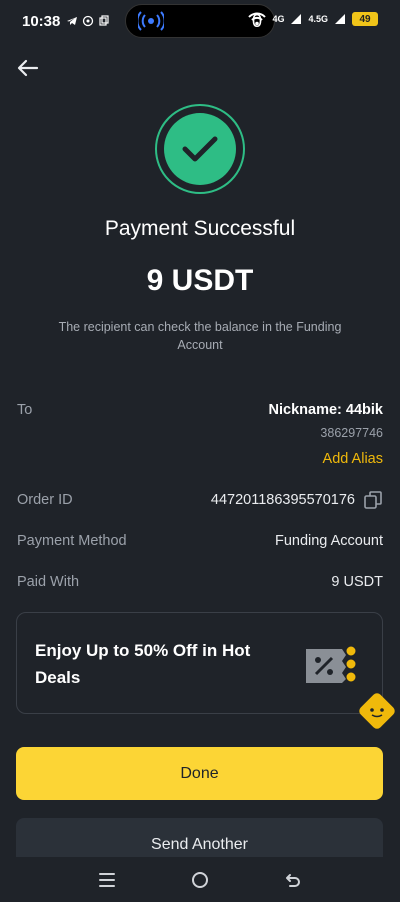  I want to click on back-arrow-icon, so click(293, 880).